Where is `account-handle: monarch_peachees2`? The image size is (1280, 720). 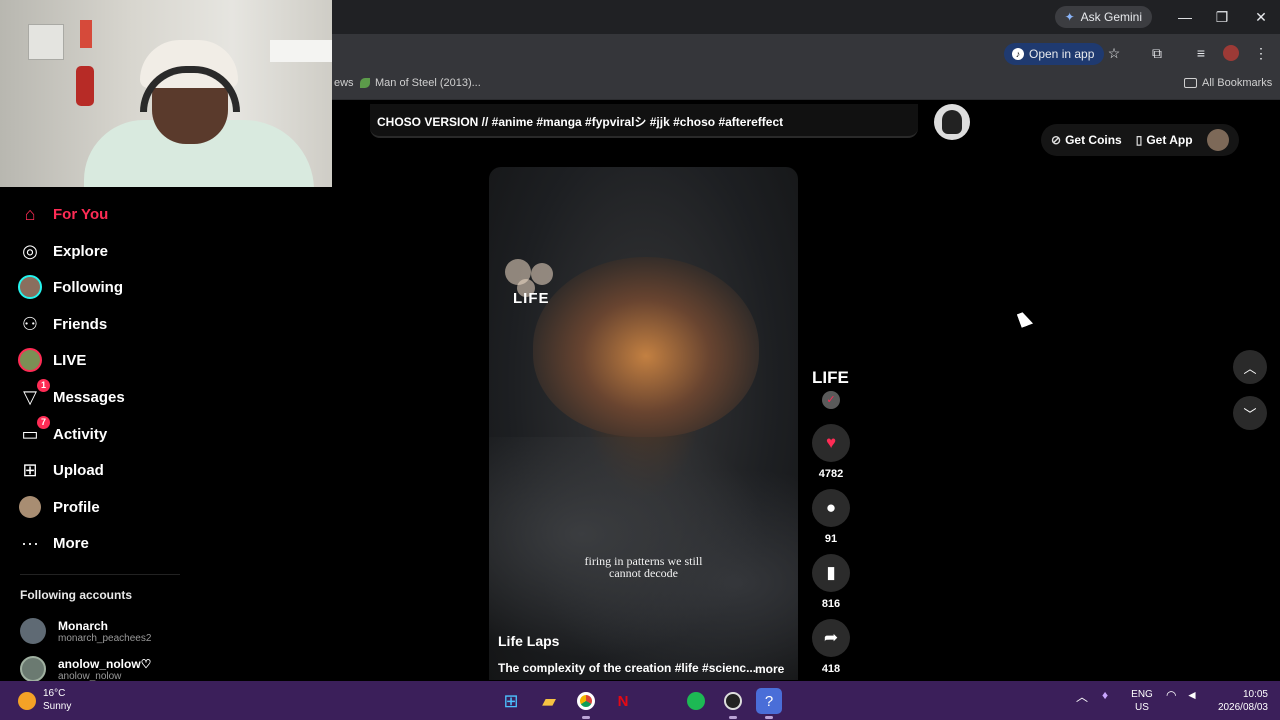
account-handle: monarch_peachees2 is located at coordinates (105, 638).